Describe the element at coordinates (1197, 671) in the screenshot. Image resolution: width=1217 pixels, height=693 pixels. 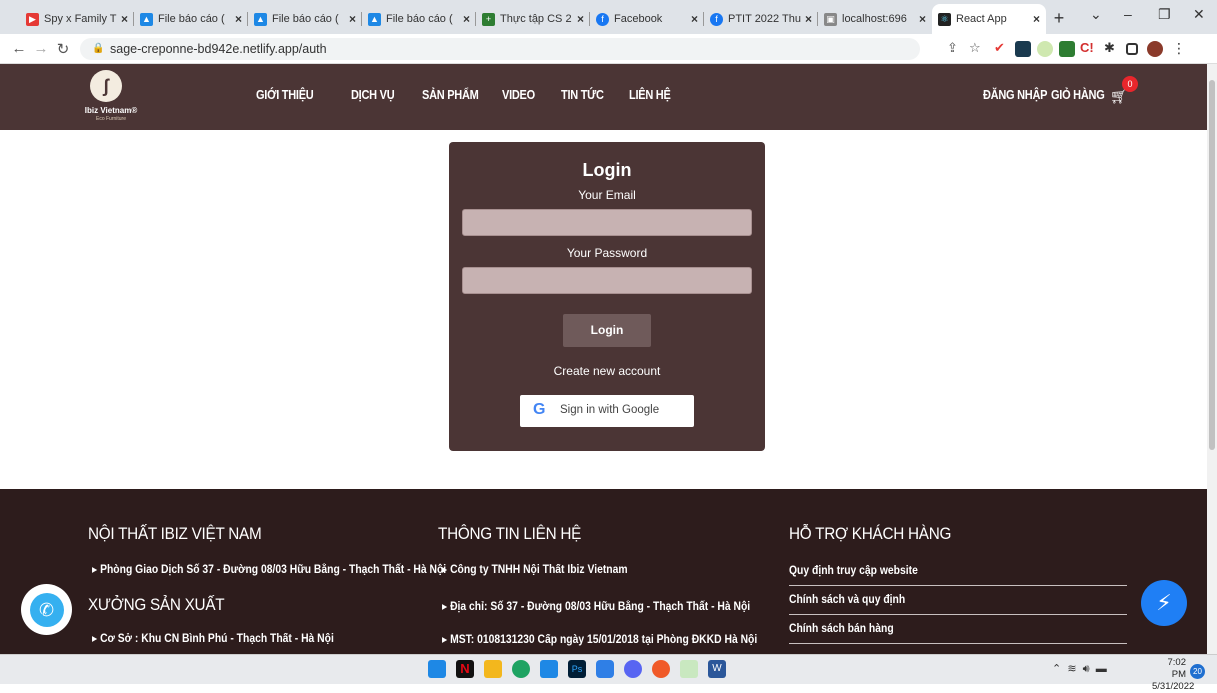
I see `notification-badge: 20` at that location.